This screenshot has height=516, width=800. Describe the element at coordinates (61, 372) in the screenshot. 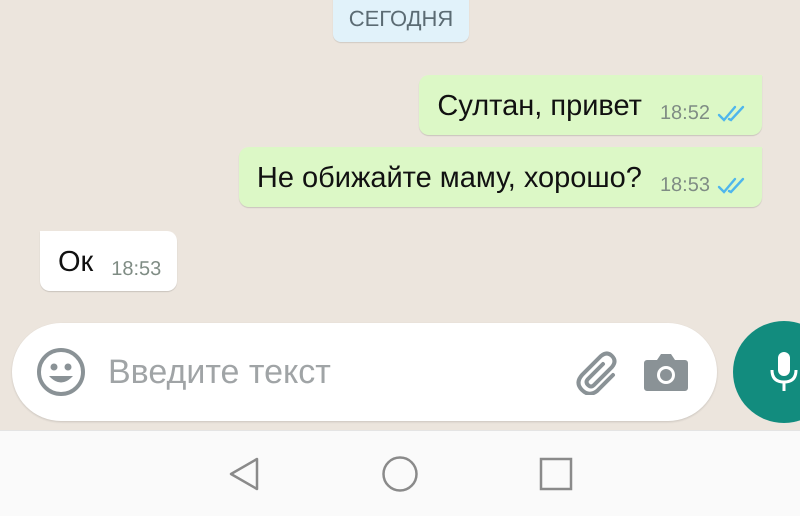

I see `emoji-icon` at that location.